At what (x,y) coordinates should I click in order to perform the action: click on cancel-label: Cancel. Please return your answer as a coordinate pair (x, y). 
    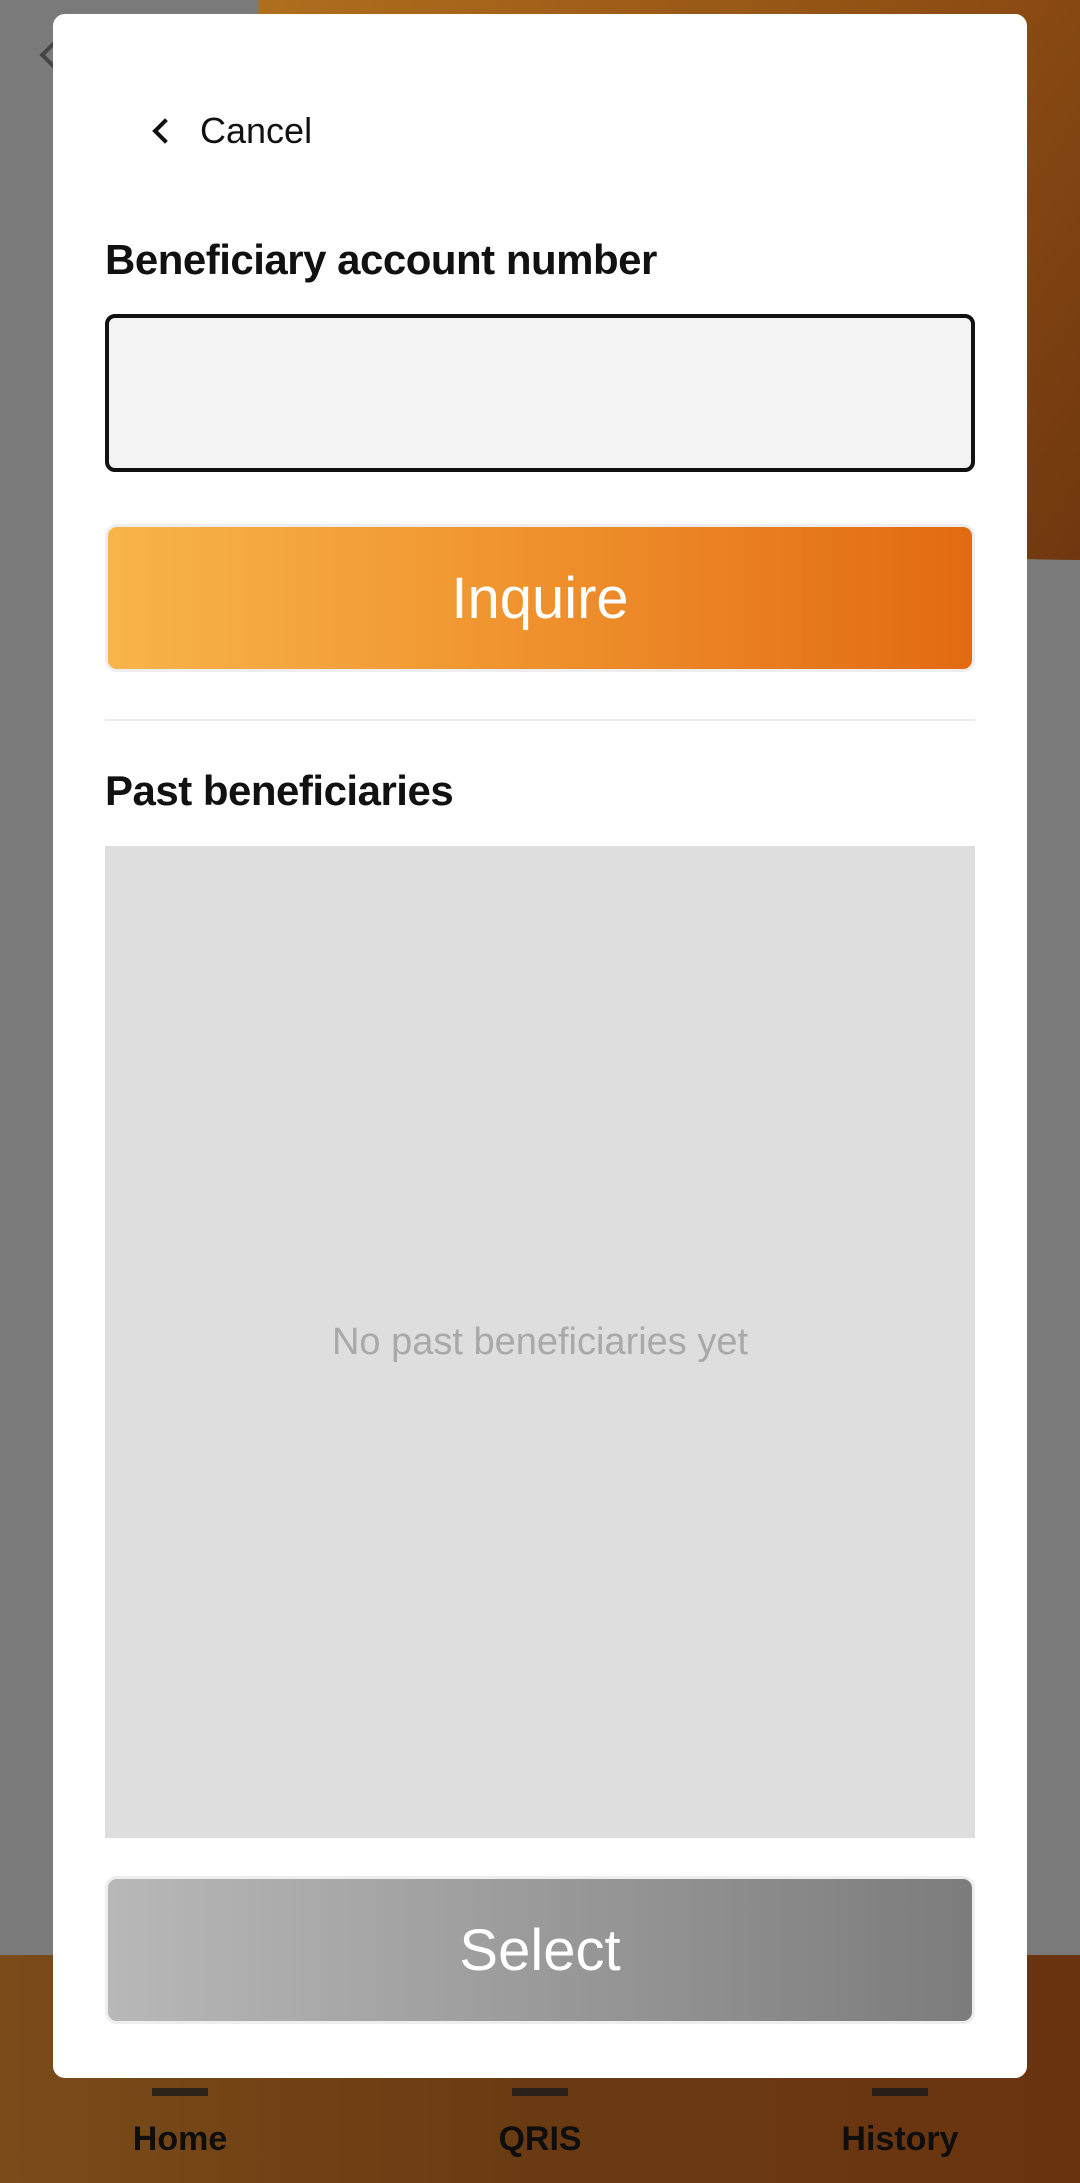
    Looking at the image, I should click on (256, 130).